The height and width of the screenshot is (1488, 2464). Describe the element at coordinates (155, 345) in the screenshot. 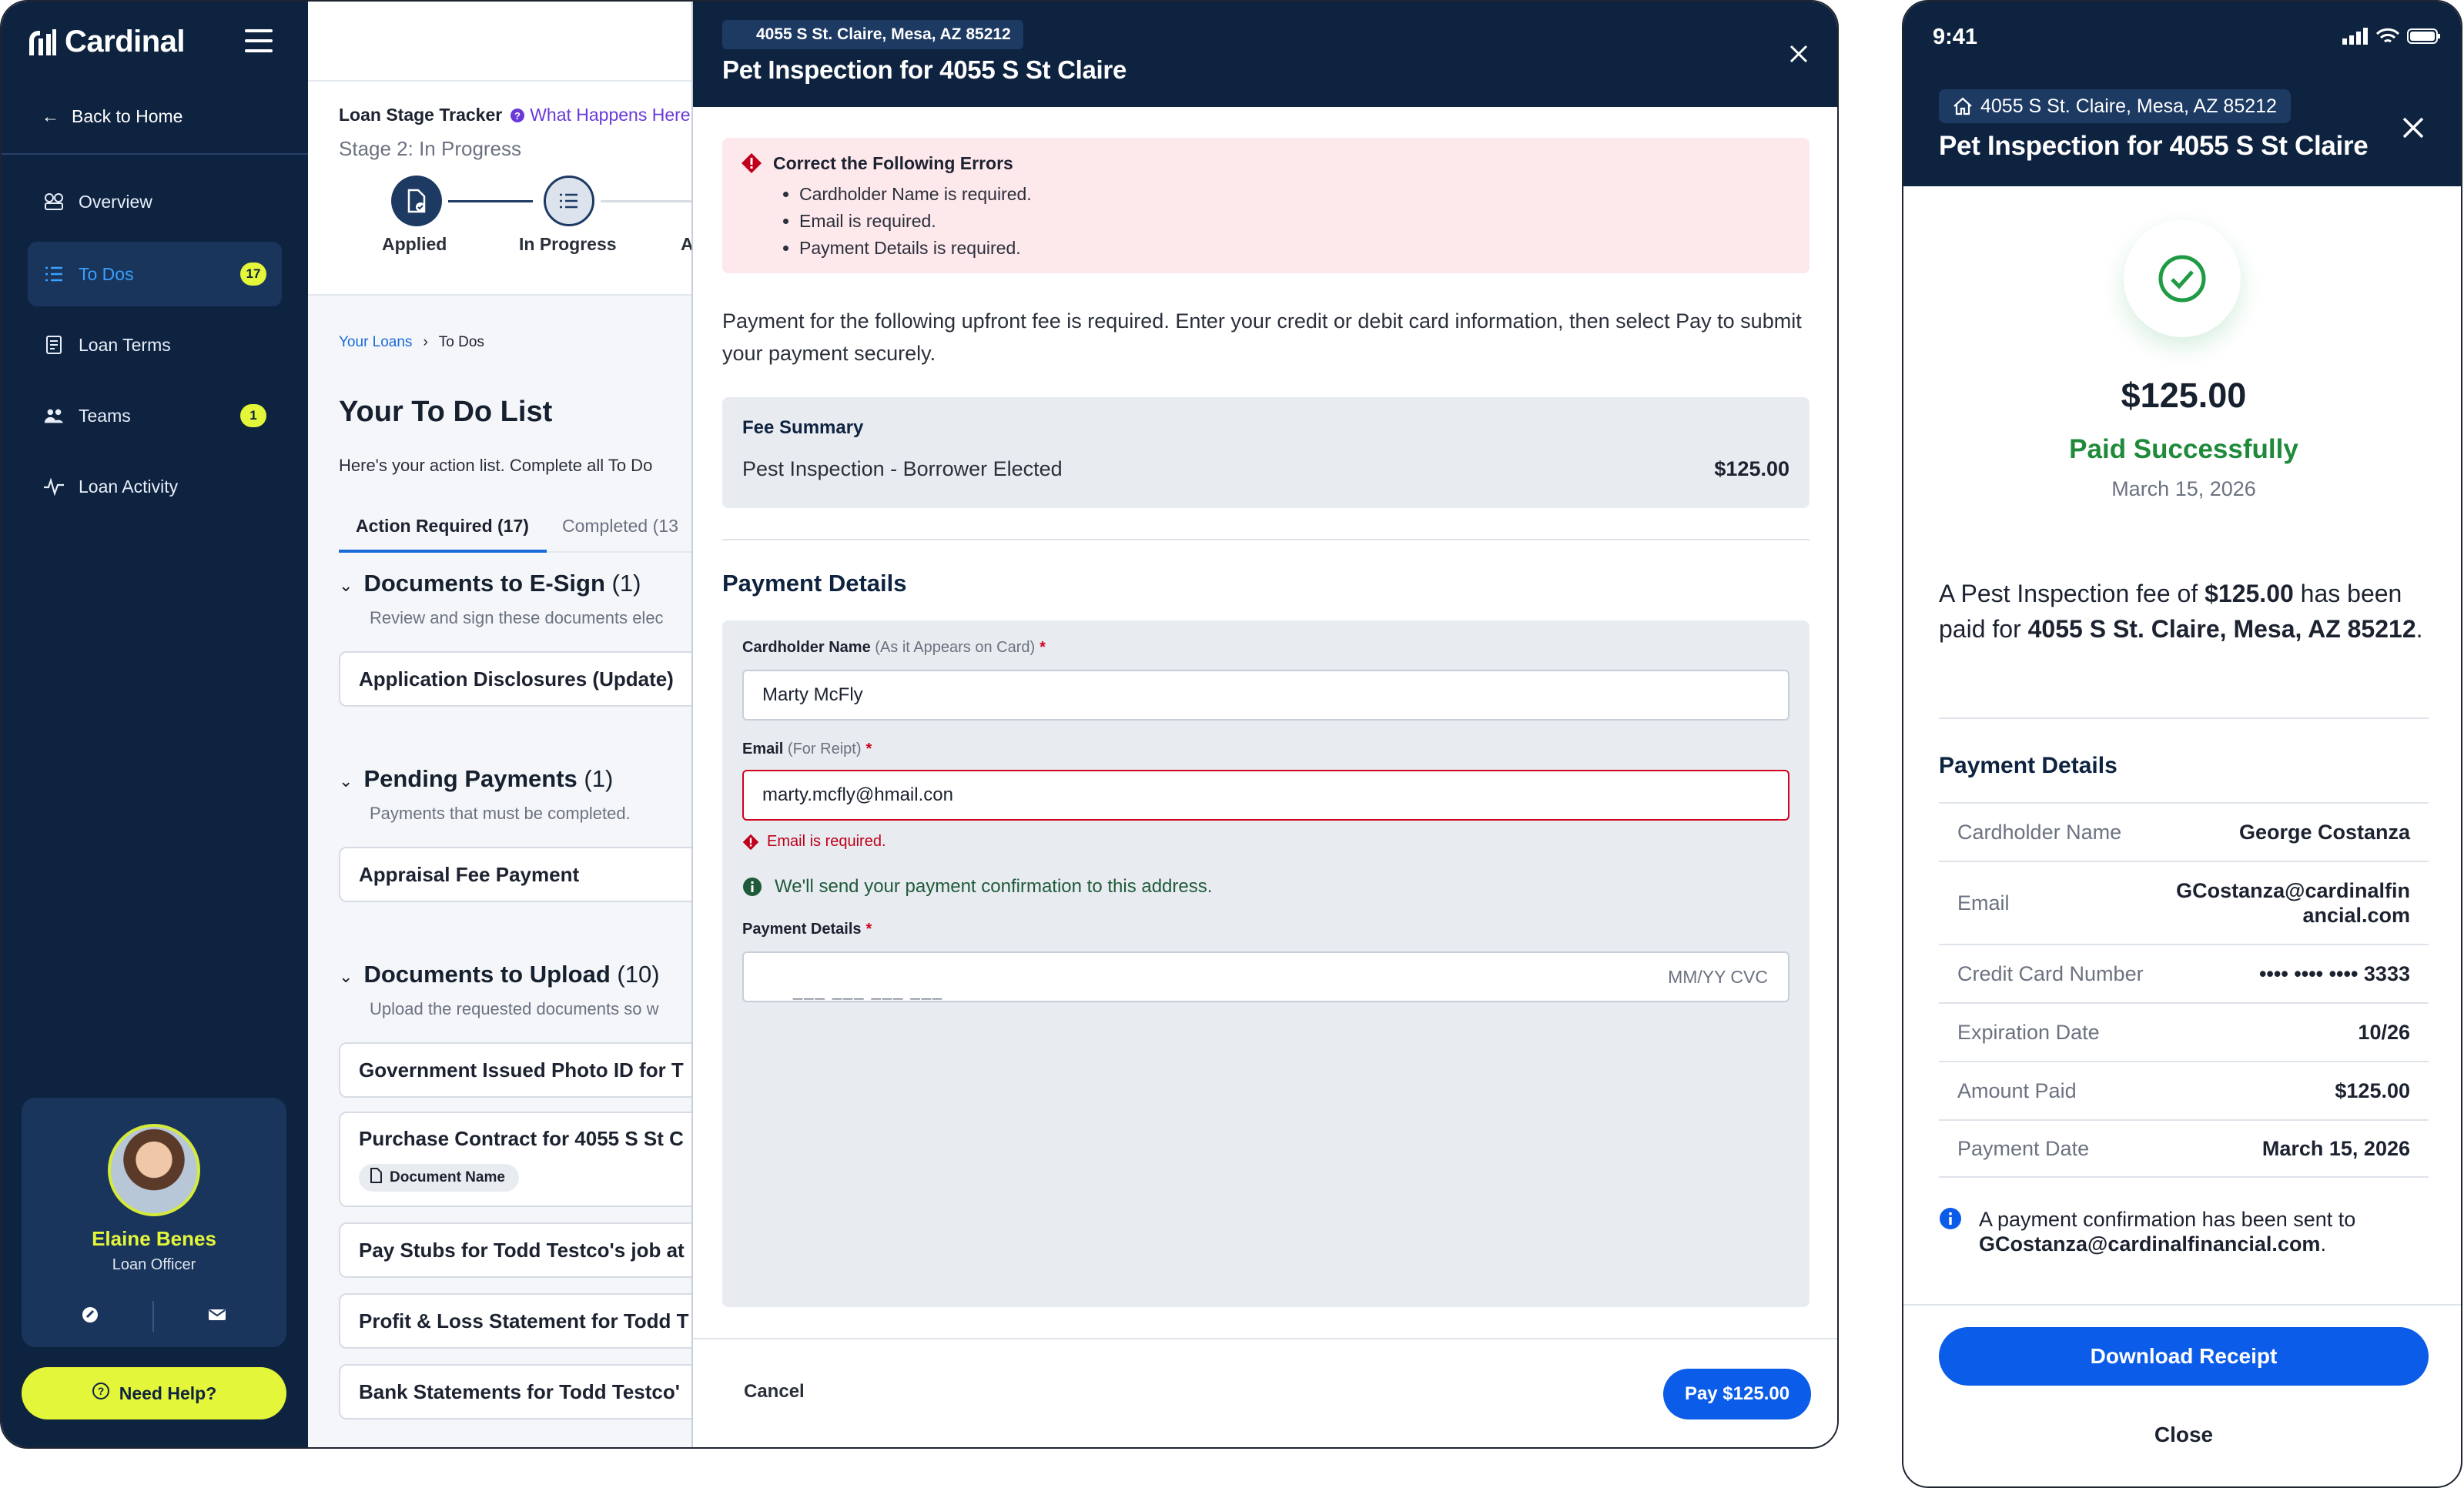

I see `sidebar-item-loan-terms: Loan Terms` at that location.